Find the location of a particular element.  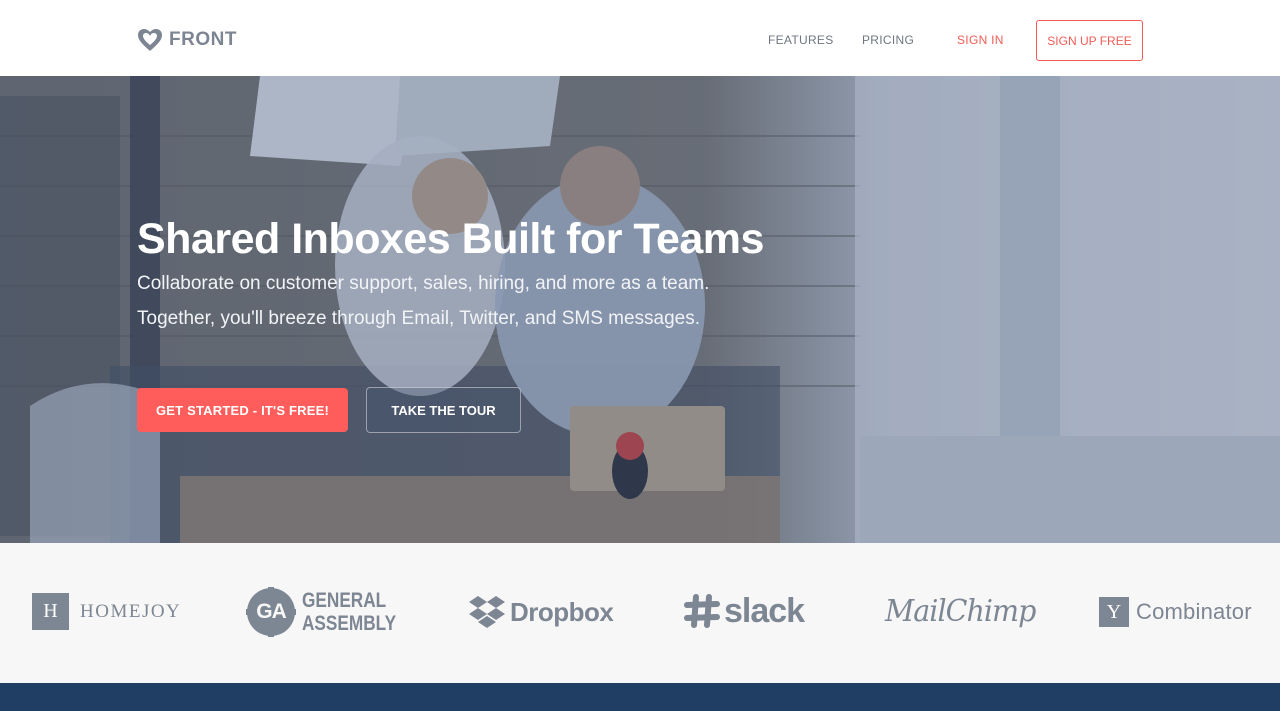

mailchimp-logo: MailChimp is located at coordinates (964, 611).